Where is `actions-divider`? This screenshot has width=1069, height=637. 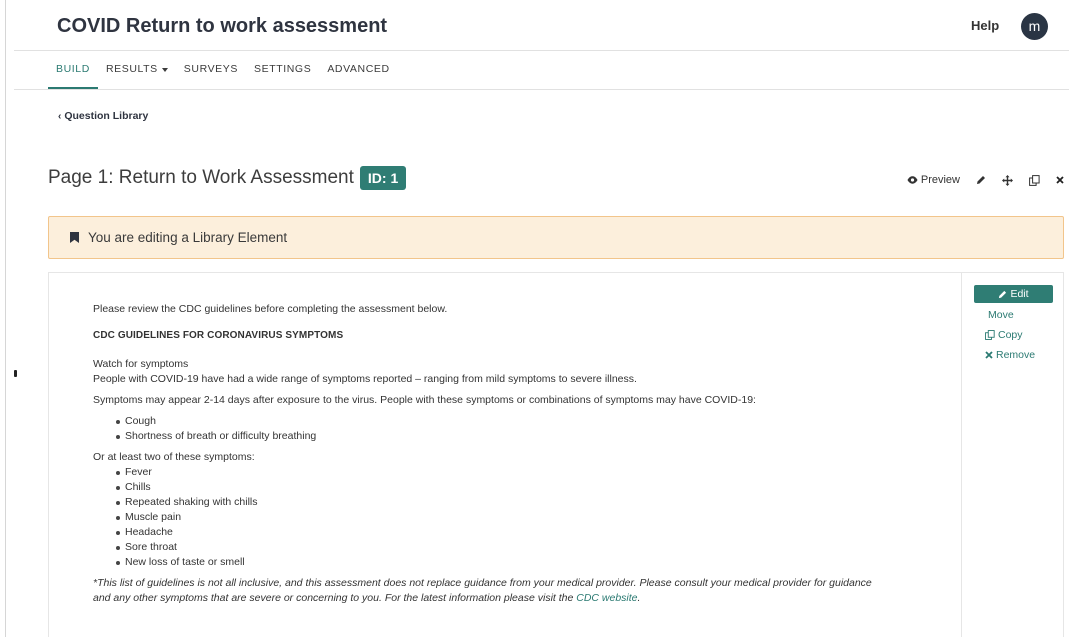
actions-divider is located at coordinates (961, 455).